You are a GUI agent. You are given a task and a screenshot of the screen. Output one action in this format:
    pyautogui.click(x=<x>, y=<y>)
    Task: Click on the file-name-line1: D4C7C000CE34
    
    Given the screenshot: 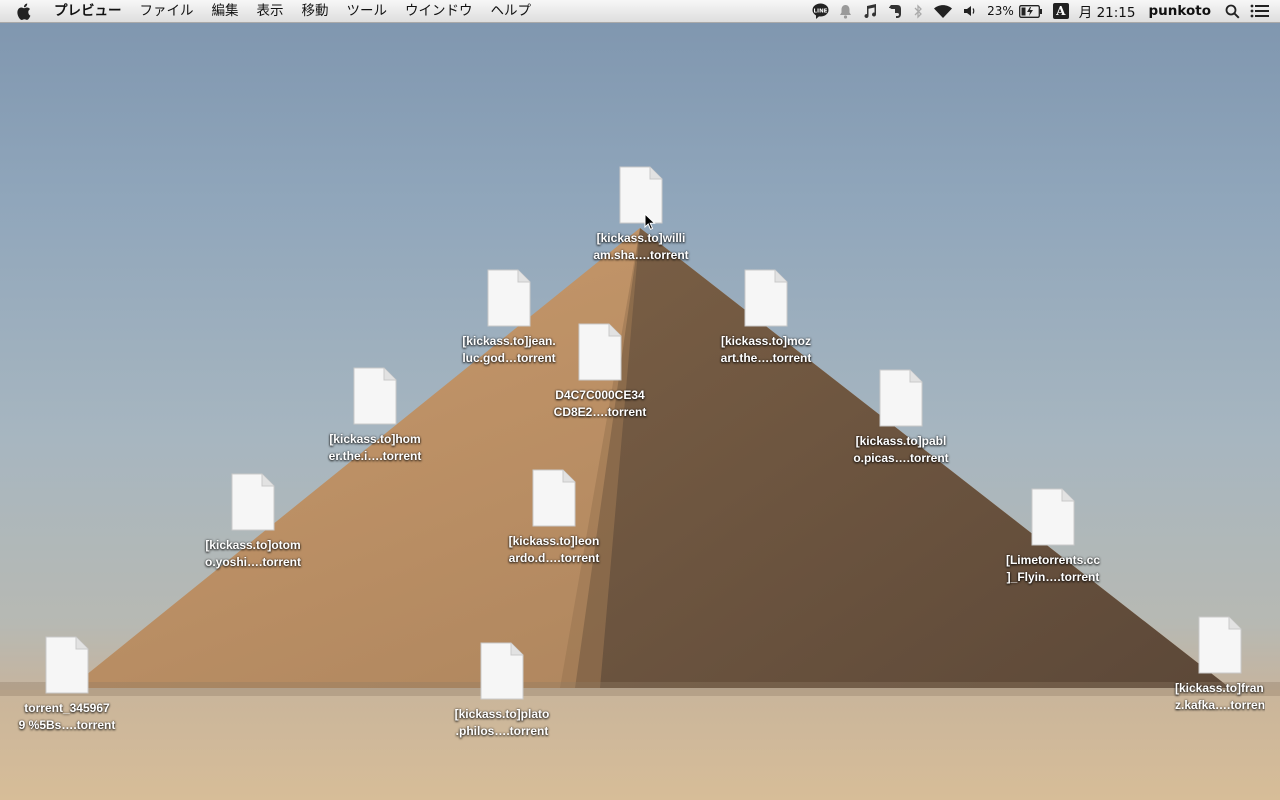 What is the action you would take?
    pyautogui.click(x=600, y=395)
    